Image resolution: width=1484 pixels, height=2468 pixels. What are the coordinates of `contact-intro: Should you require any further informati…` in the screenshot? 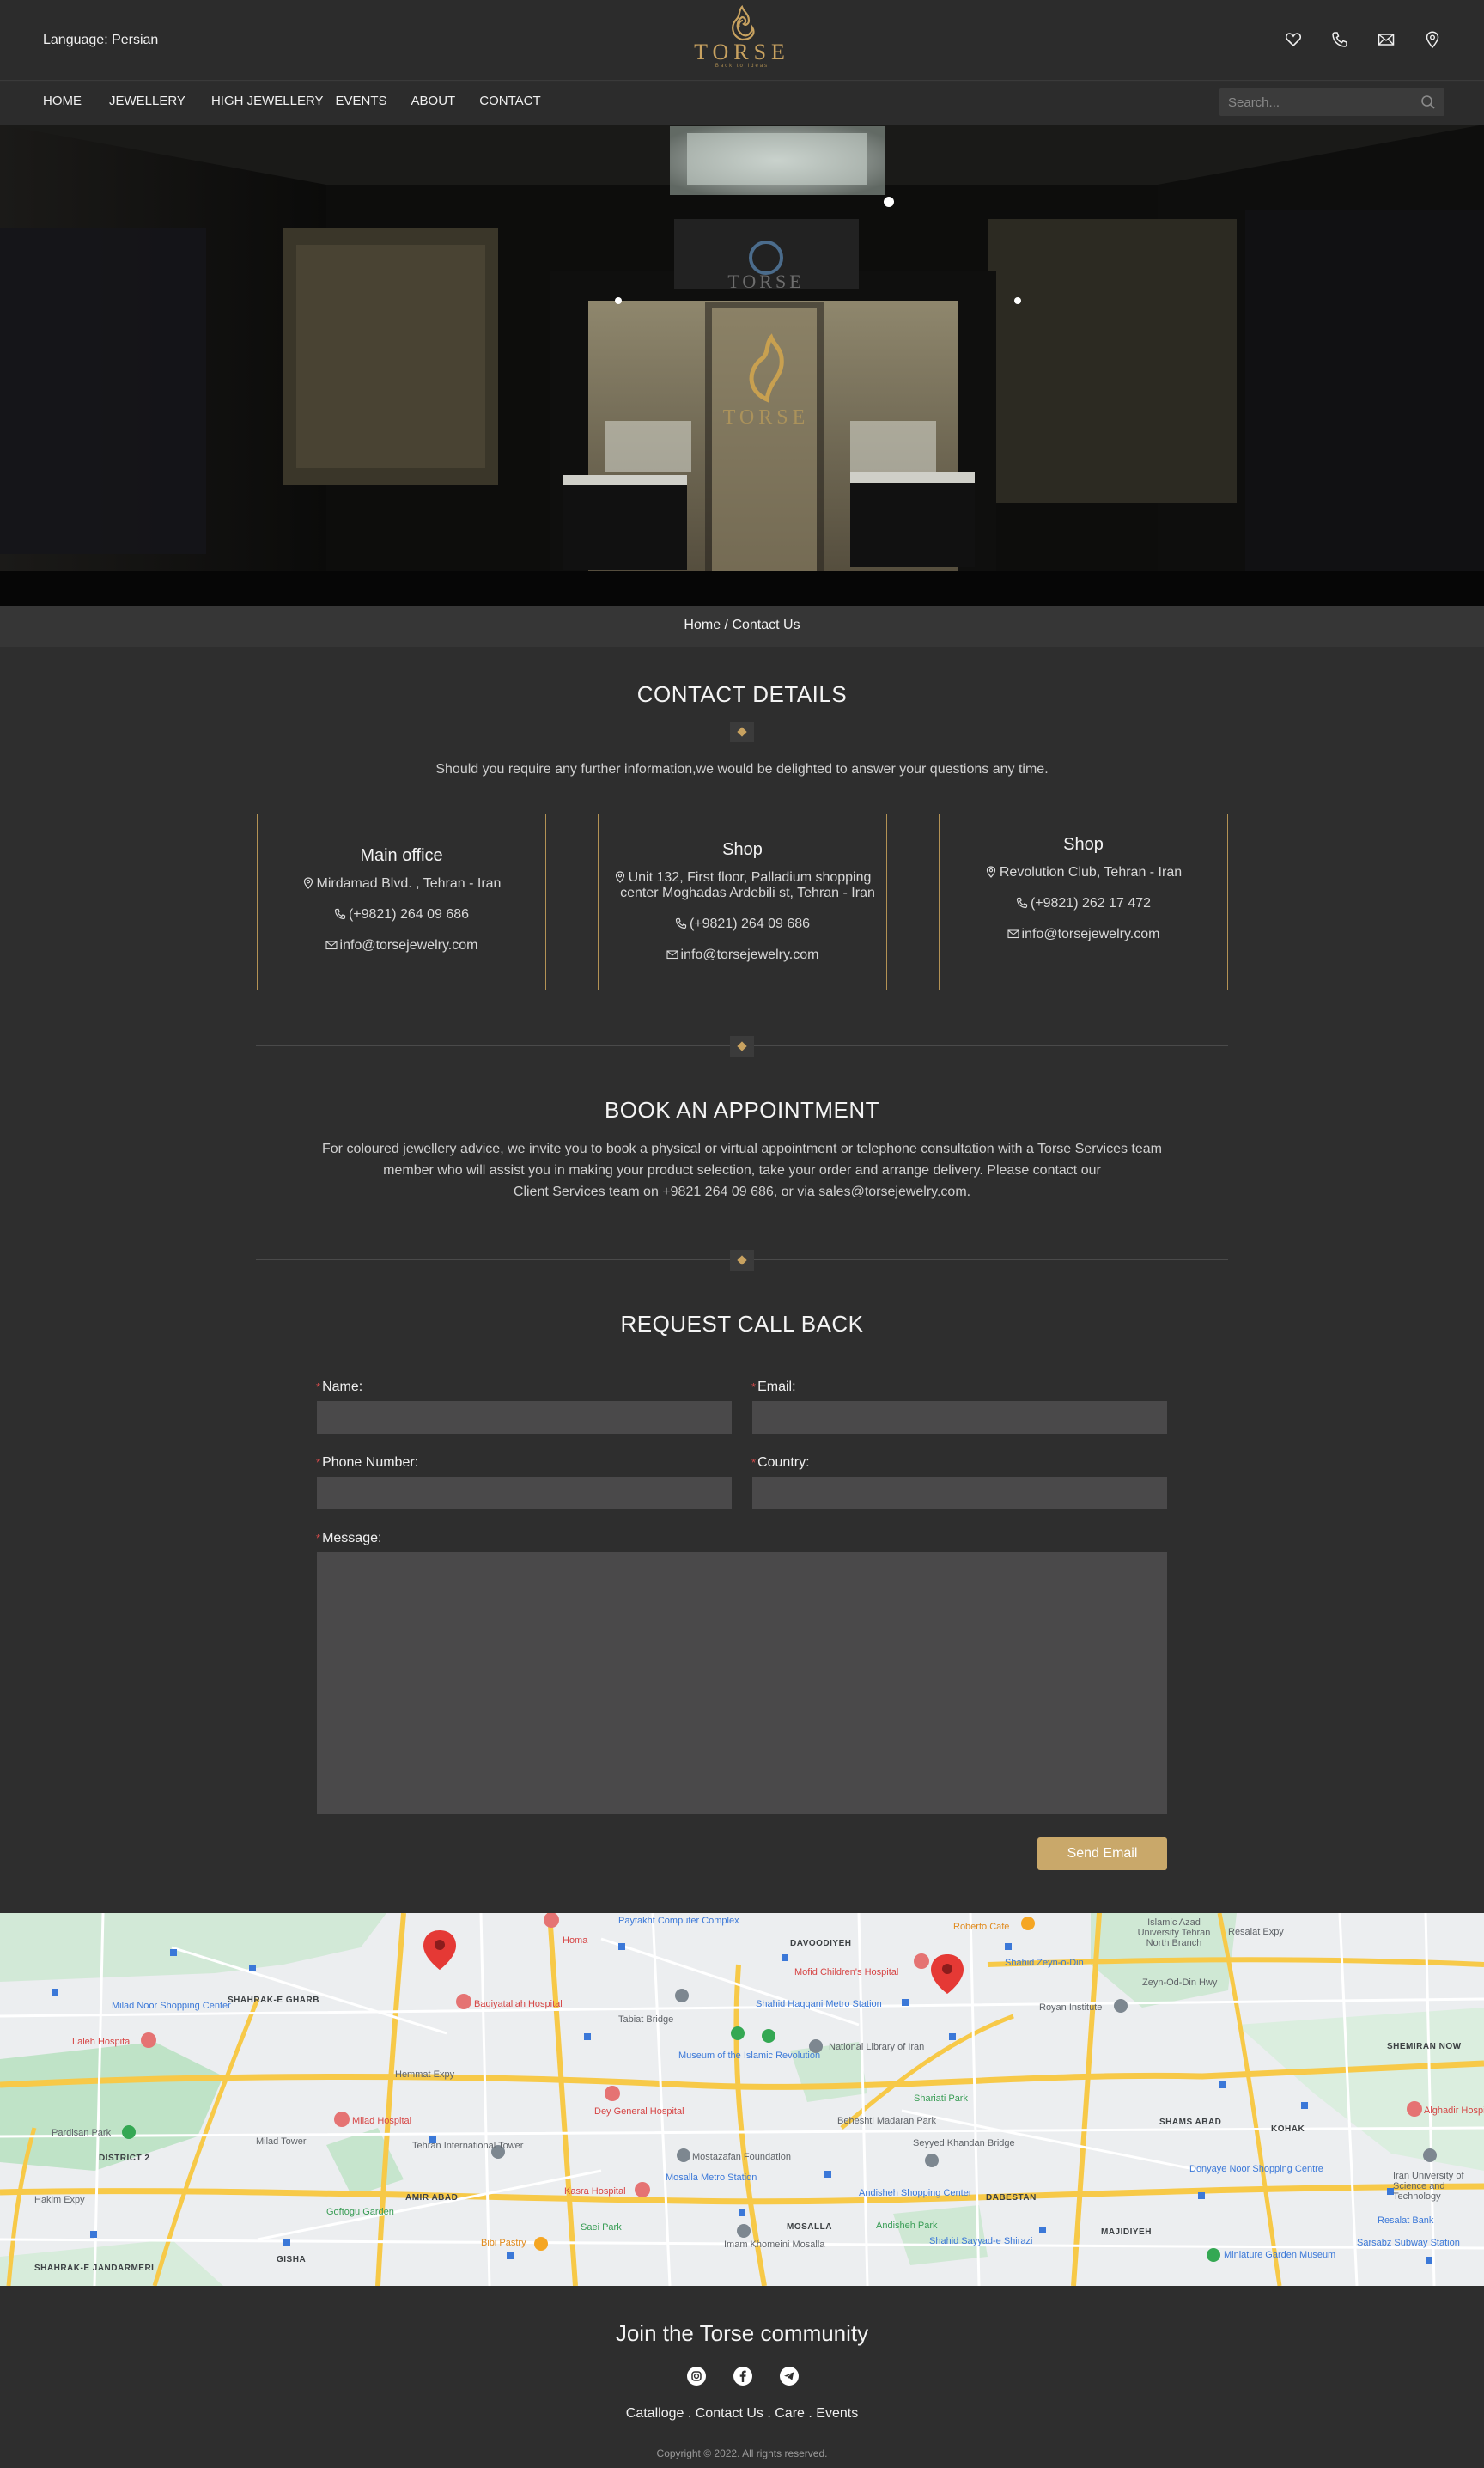 It's located at (742, 769).